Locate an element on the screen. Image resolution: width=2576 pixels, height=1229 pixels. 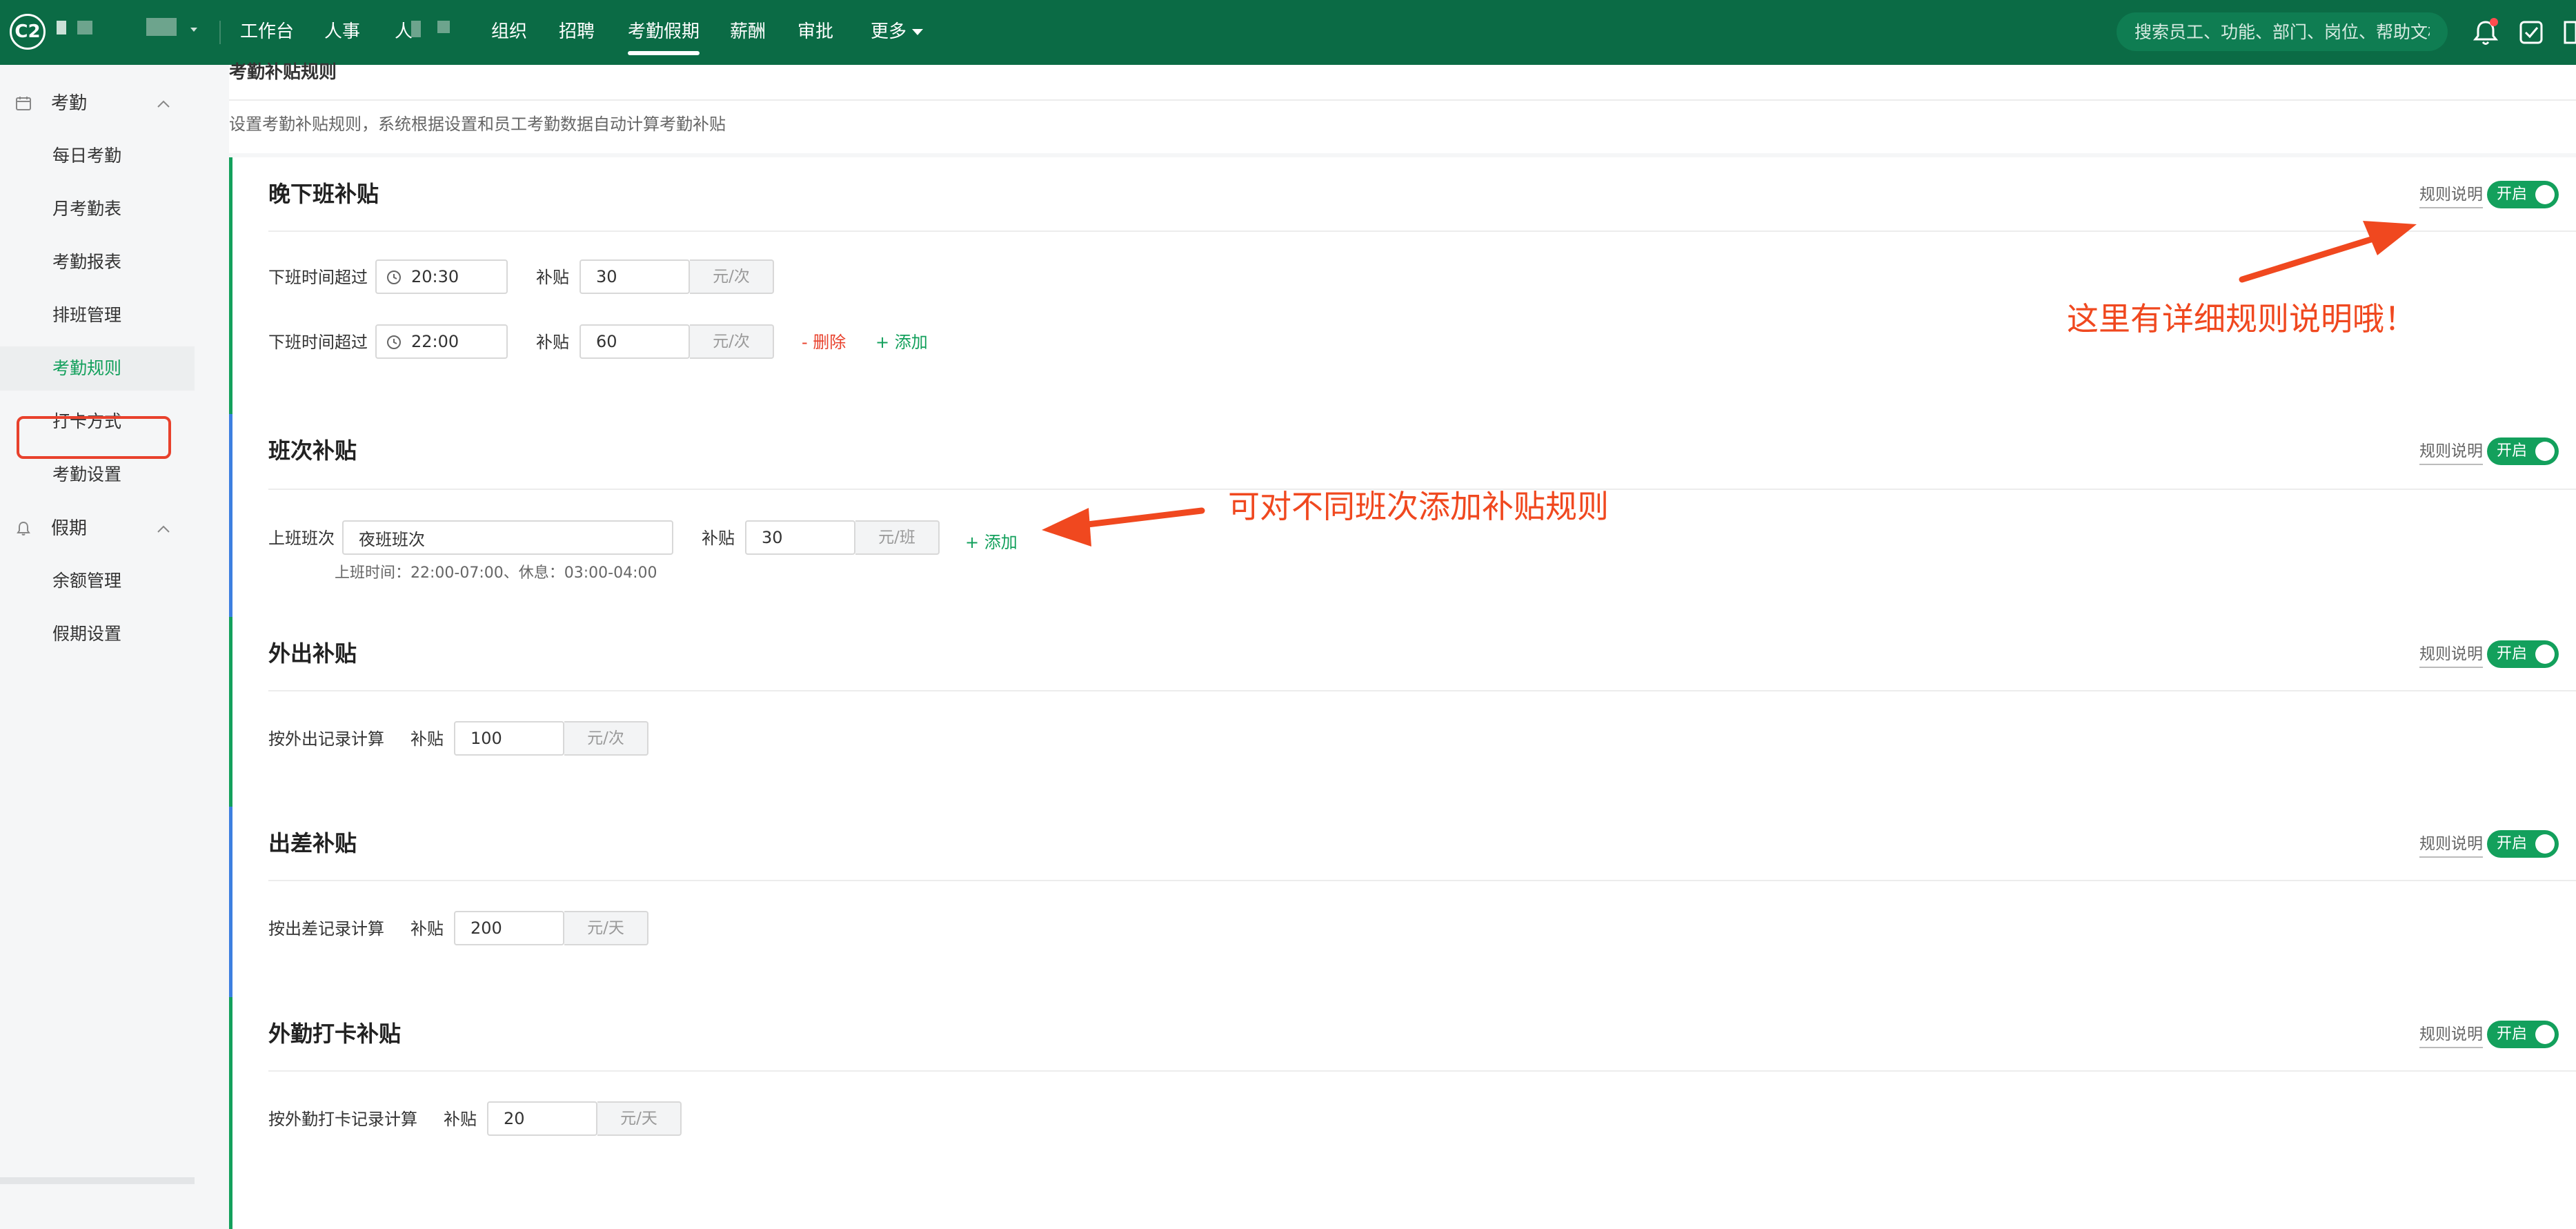
sidebar-item-balance-management: 余额管理 is located at coordinates (97, 581).